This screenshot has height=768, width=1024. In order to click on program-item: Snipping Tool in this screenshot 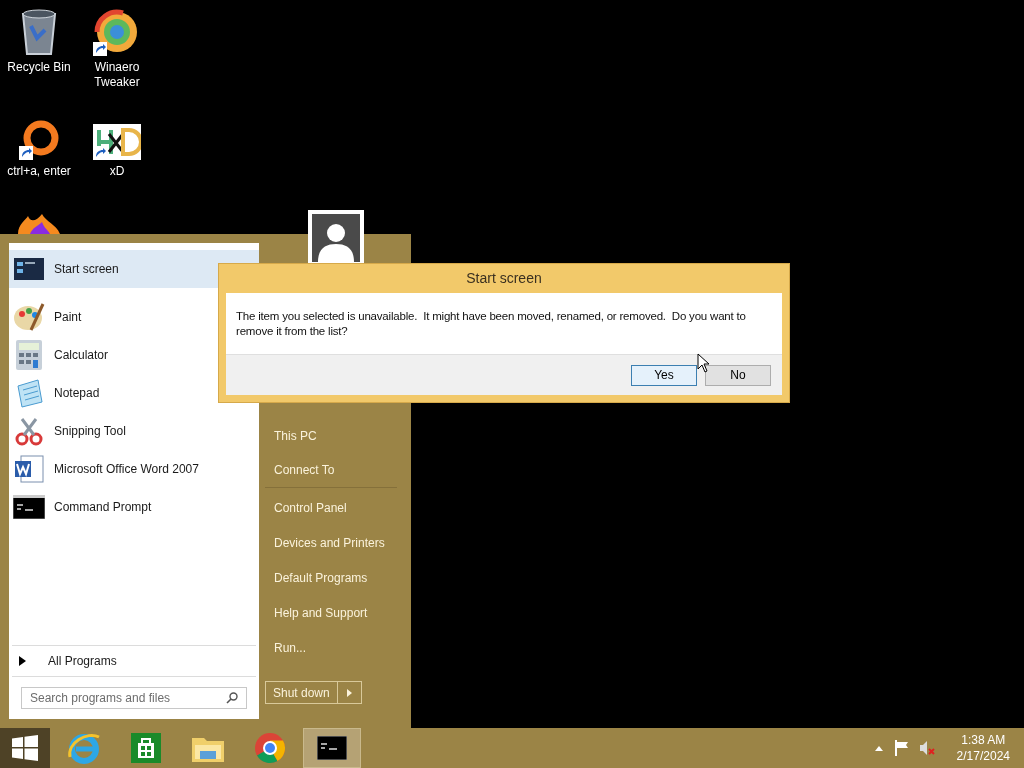, I will do `click(134, 431)`.